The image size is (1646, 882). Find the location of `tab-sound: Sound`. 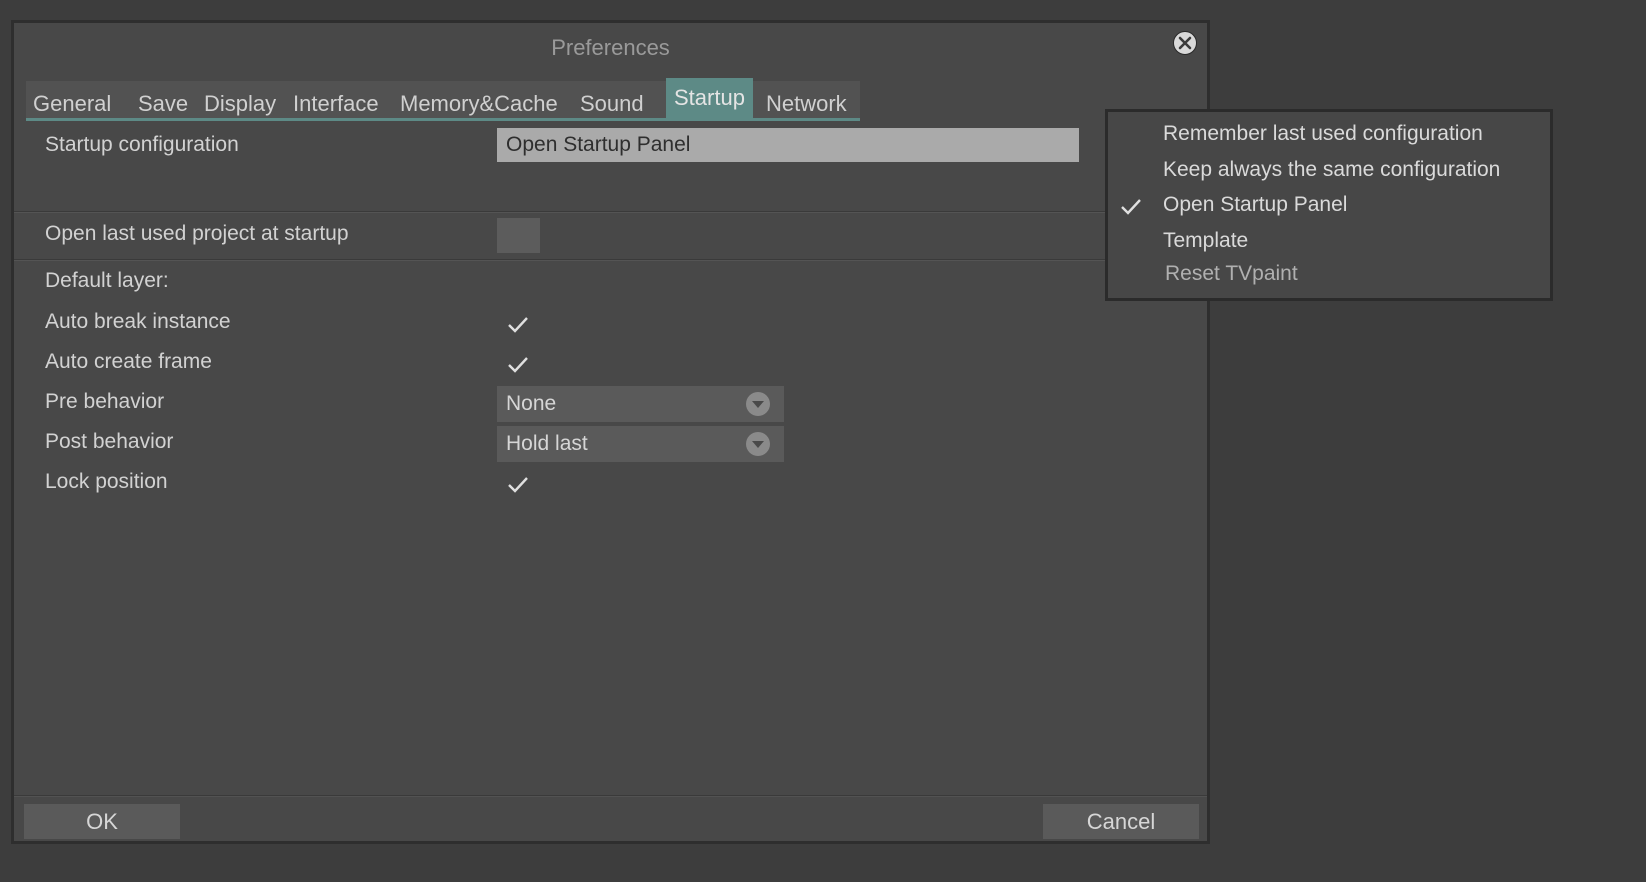

tab-sound: Sound is located at coordinates (612, 99).